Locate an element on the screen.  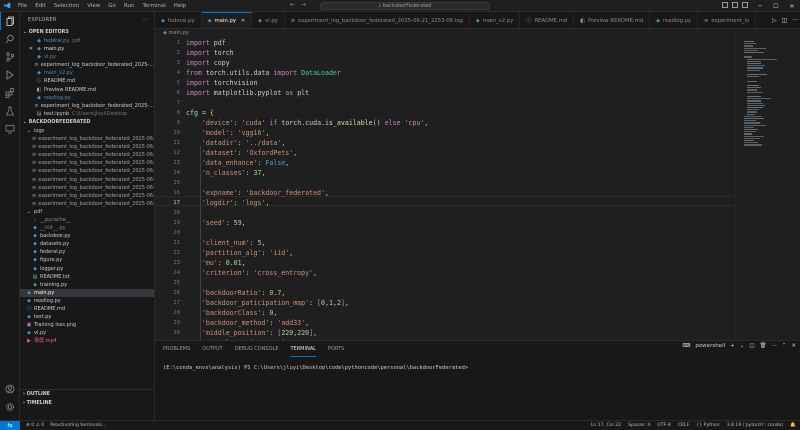
source-control-icon is located at coordinates (10, 57).